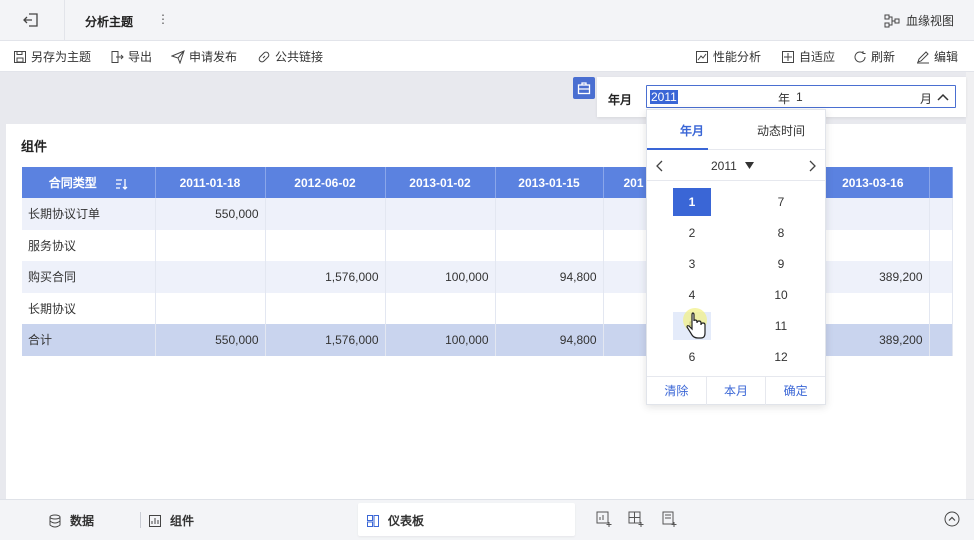 This screenshot has height=540, width=974. I want to click on chart-icon, so click(155, 520).